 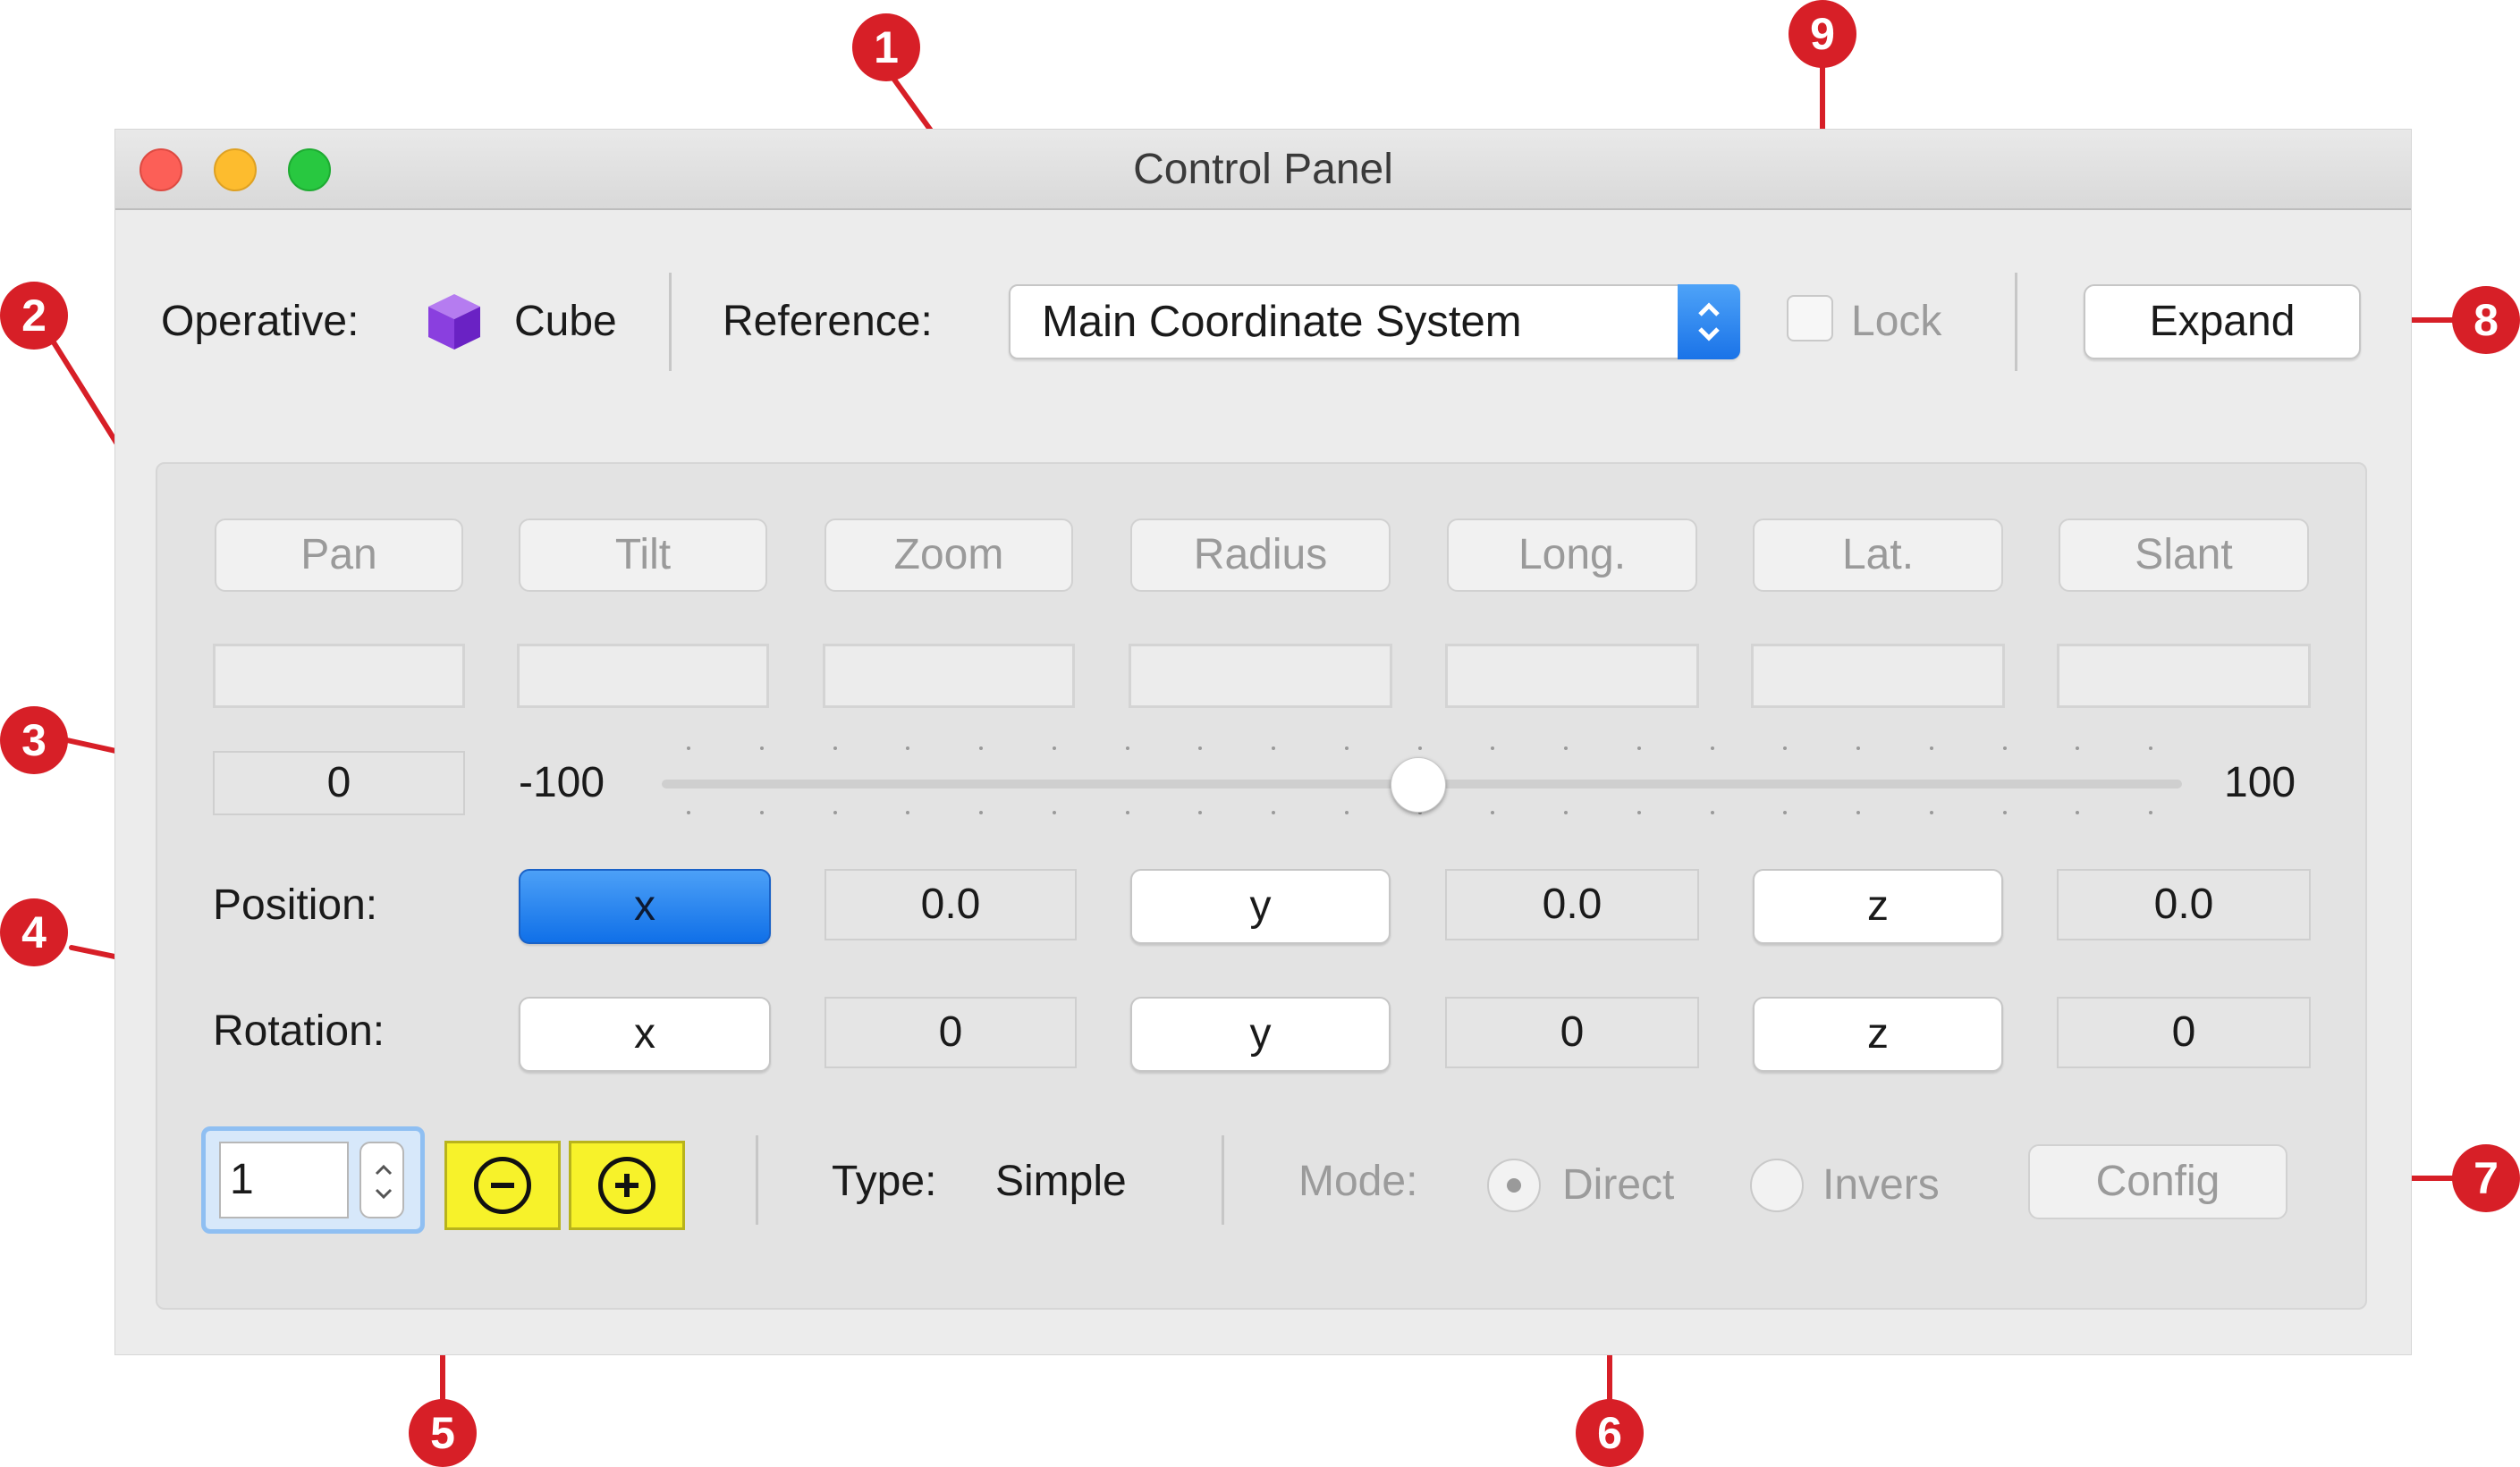 I want to click on callout-badge: 9, so click(x=1822, y=34).